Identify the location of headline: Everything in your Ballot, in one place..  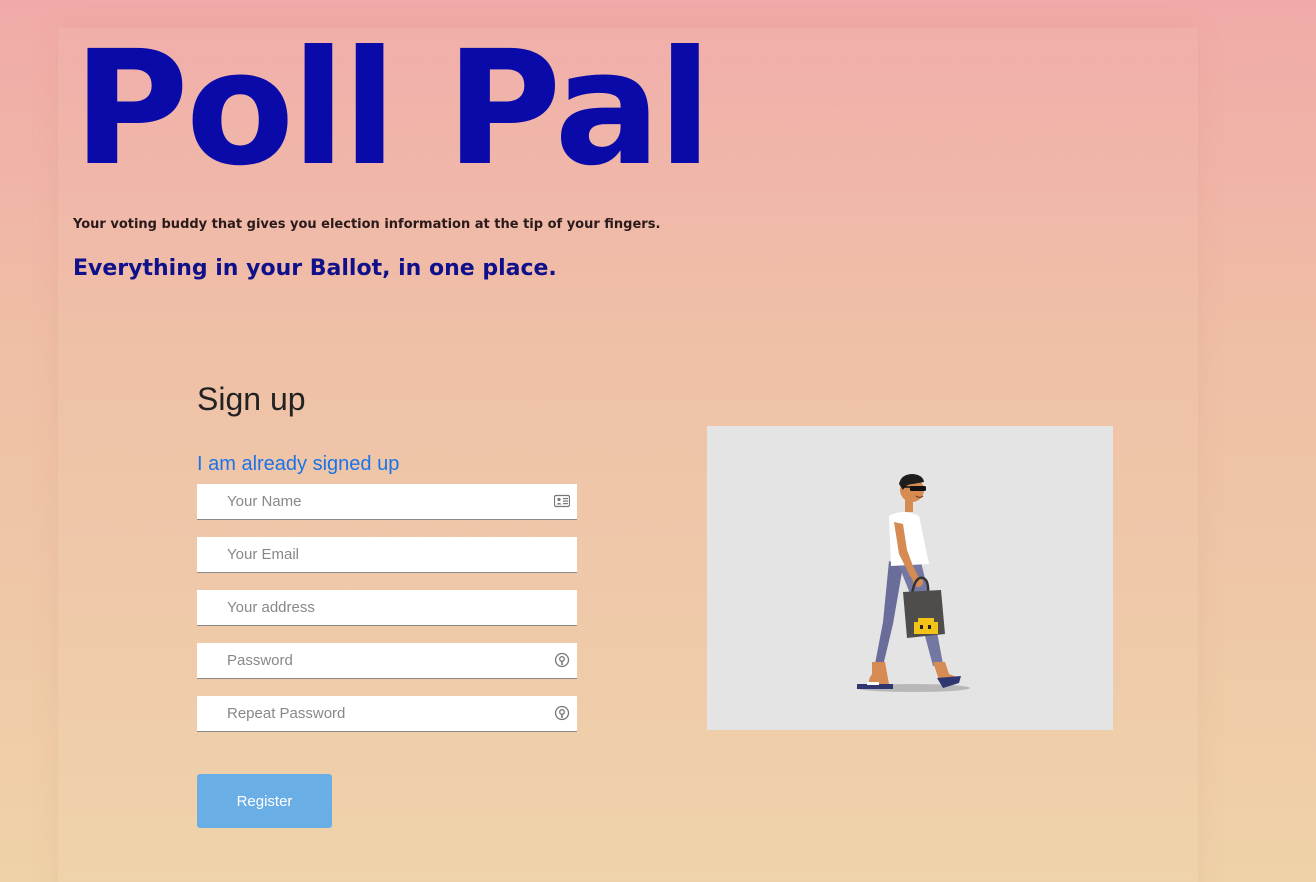
(315, 268).